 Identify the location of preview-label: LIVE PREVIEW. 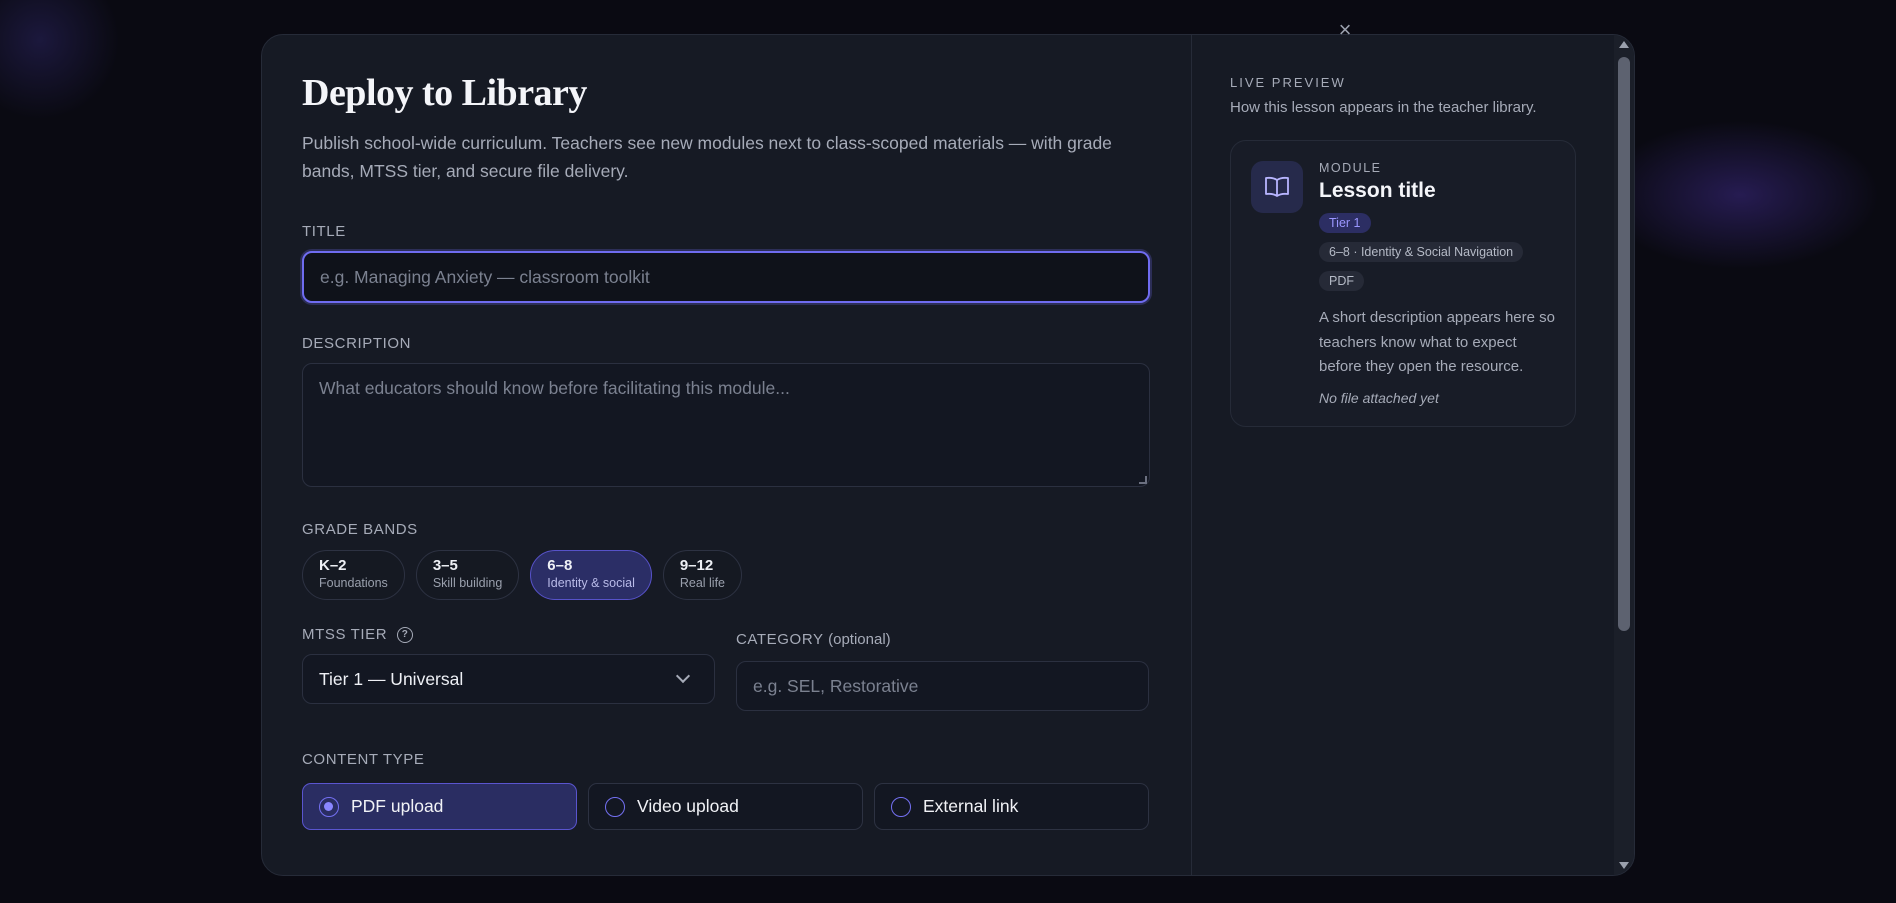
(1288, 82).